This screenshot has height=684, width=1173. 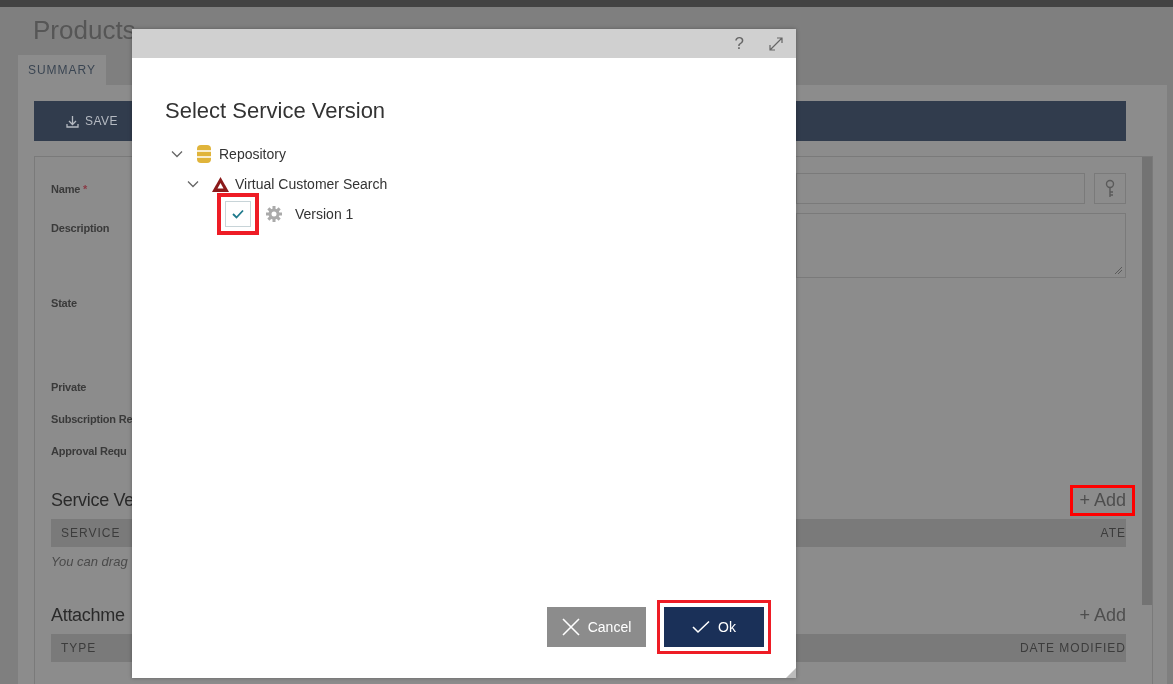 I want to click on key-icon, so click(x=1110, y=188).